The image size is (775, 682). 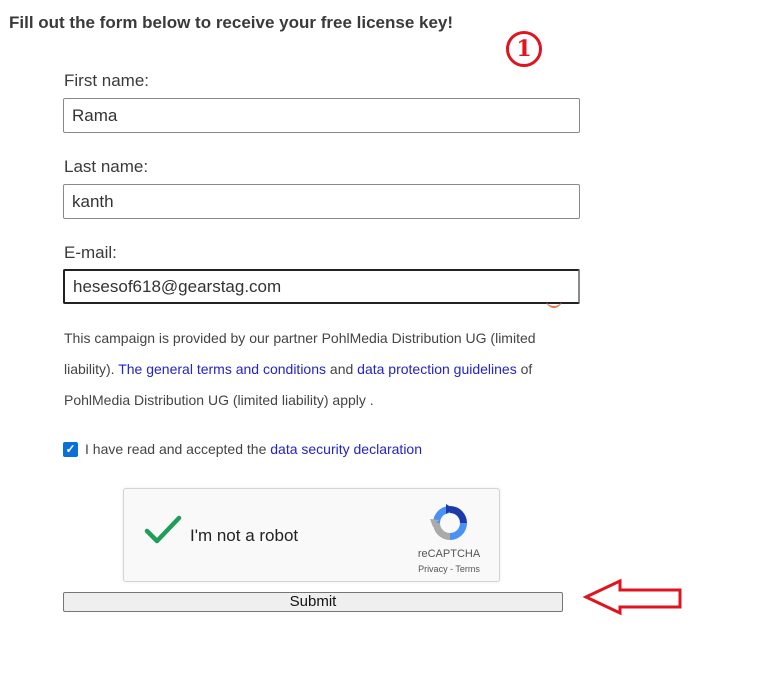 What do you see at coordinates (107, 80) in the screenshot?
I see `first-name-label: First name:` at bounding box center [107, 80].